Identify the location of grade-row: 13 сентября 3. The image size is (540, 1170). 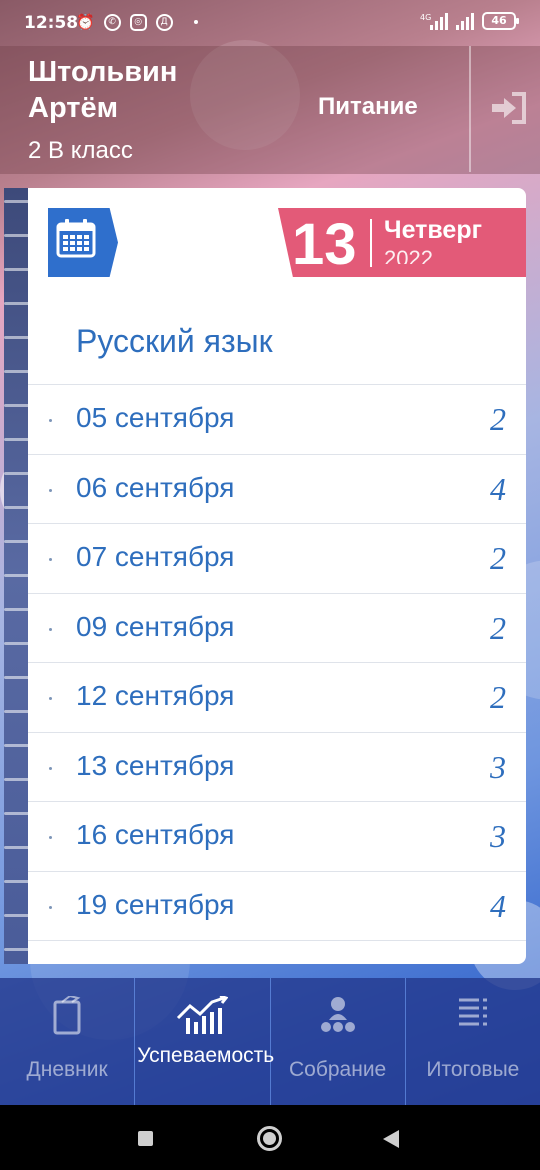
(277, 766).